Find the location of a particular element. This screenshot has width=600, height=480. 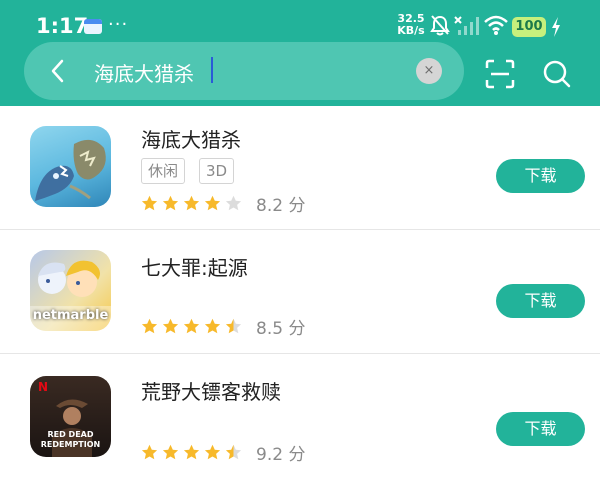

search-bar: 海底大猎杀 × is located at coordinates (244, 71).